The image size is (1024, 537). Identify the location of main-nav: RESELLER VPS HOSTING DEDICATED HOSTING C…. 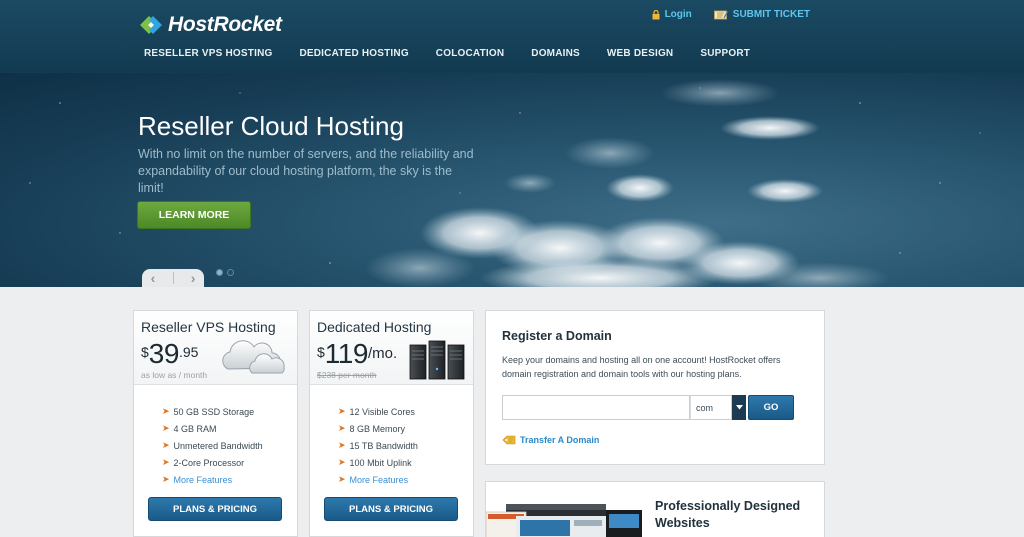
(447, 53).